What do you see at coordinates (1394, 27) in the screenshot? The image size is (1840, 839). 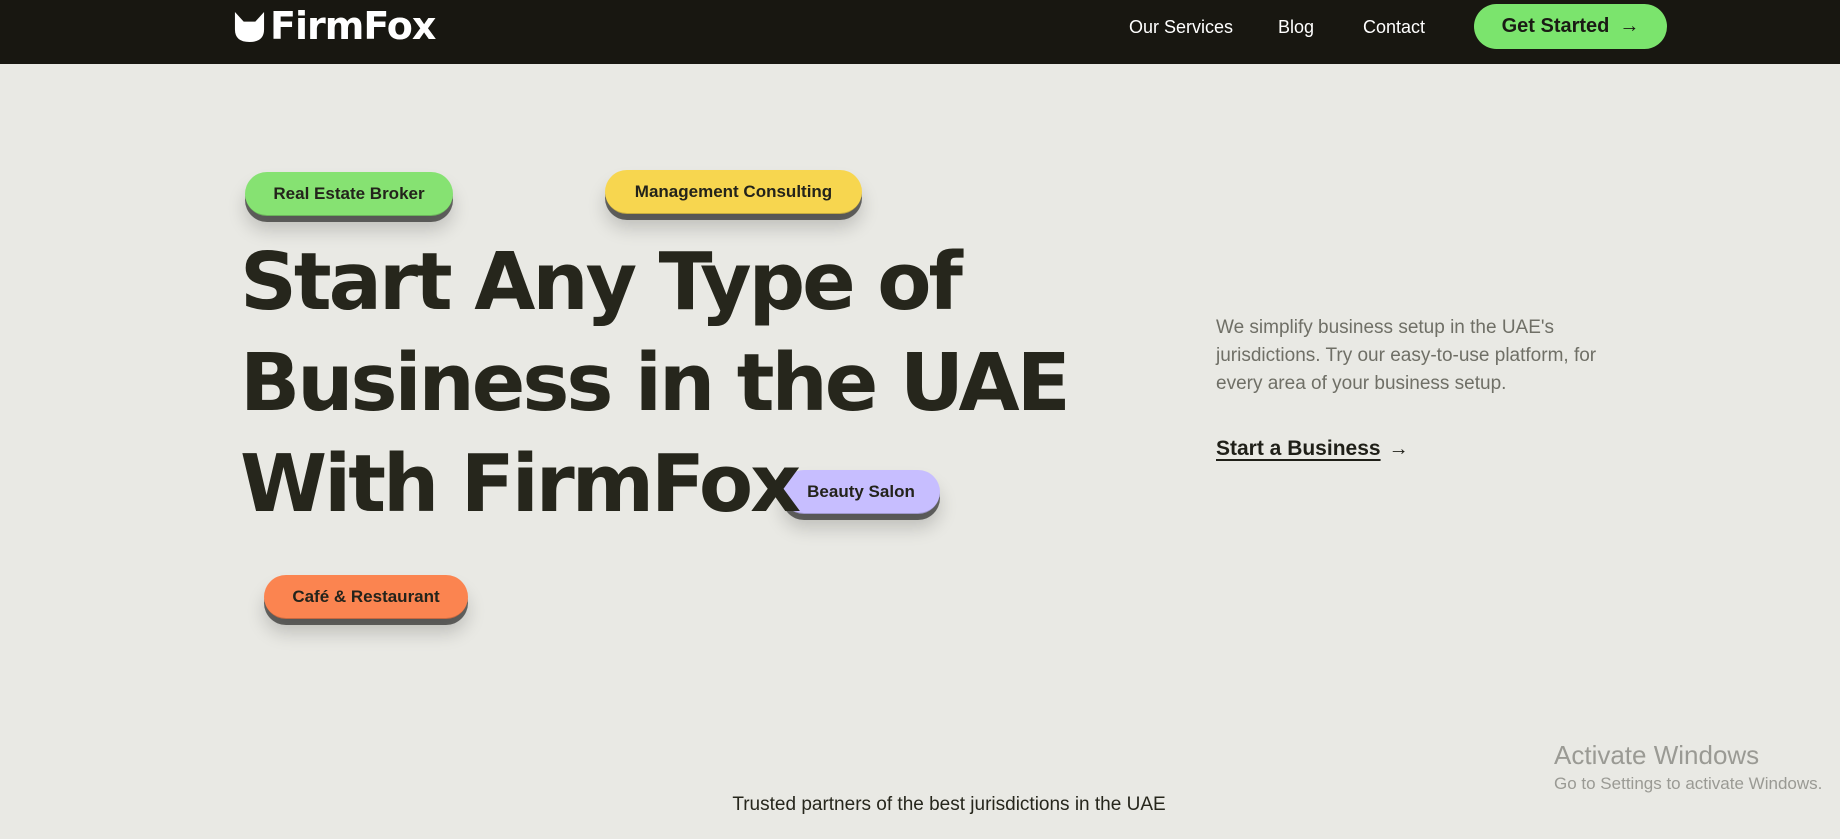 I see `nav-contact: Contact` at bounding box center [1394, 27].